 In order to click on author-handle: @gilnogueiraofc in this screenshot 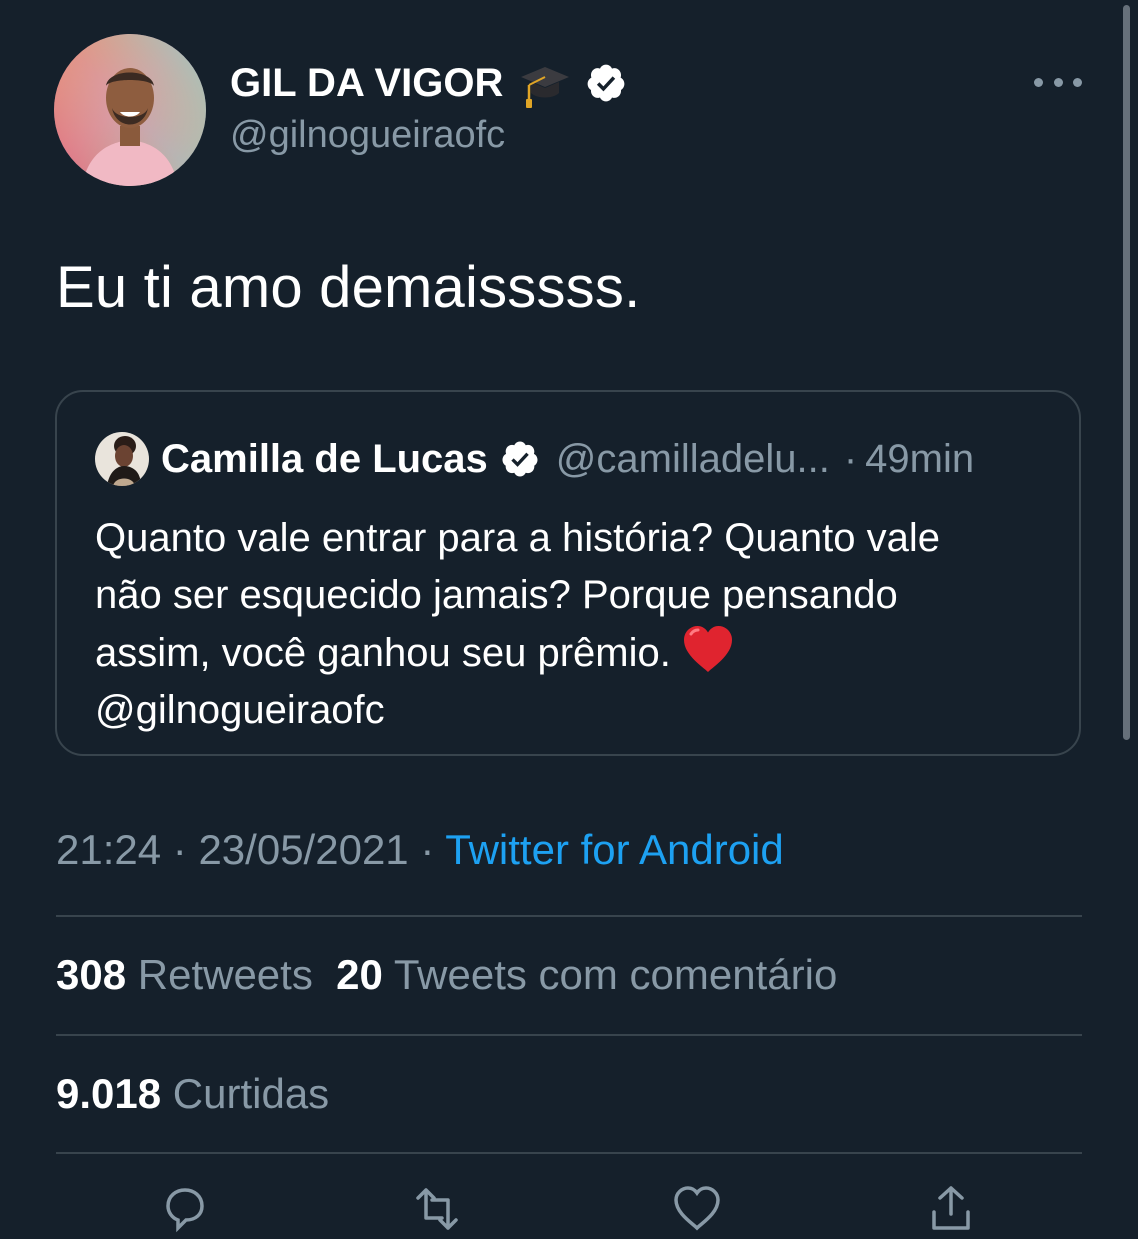, I will do `click(367, 135)`.